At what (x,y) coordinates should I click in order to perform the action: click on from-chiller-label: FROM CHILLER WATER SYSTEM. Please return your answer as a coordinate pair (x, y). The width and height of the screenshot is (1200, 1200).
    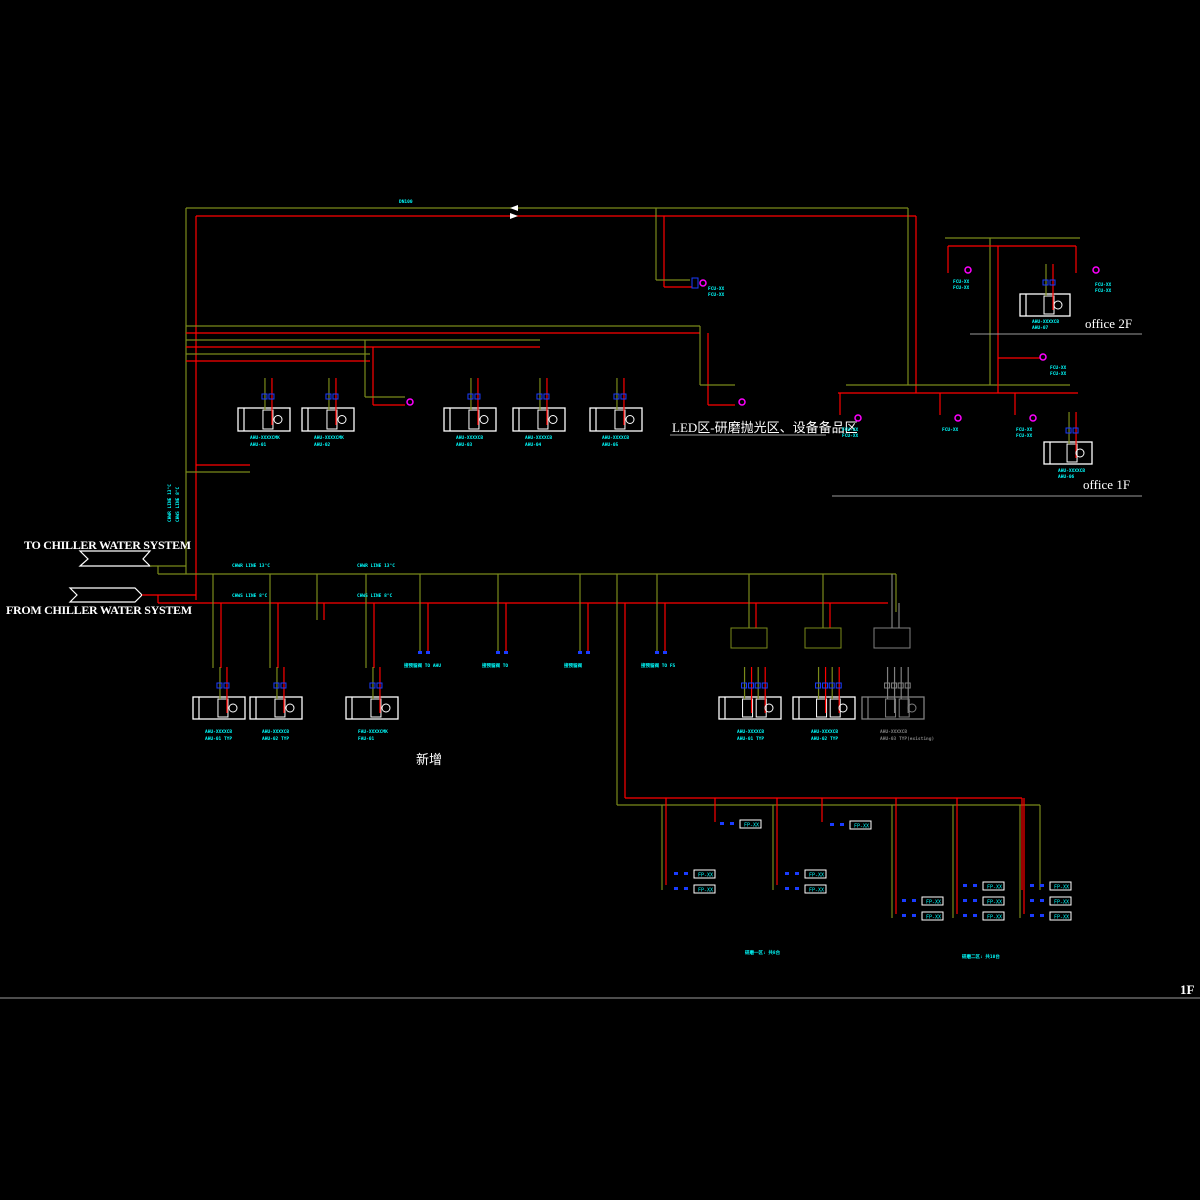
    Looking at the image, I should click on (99, 610).